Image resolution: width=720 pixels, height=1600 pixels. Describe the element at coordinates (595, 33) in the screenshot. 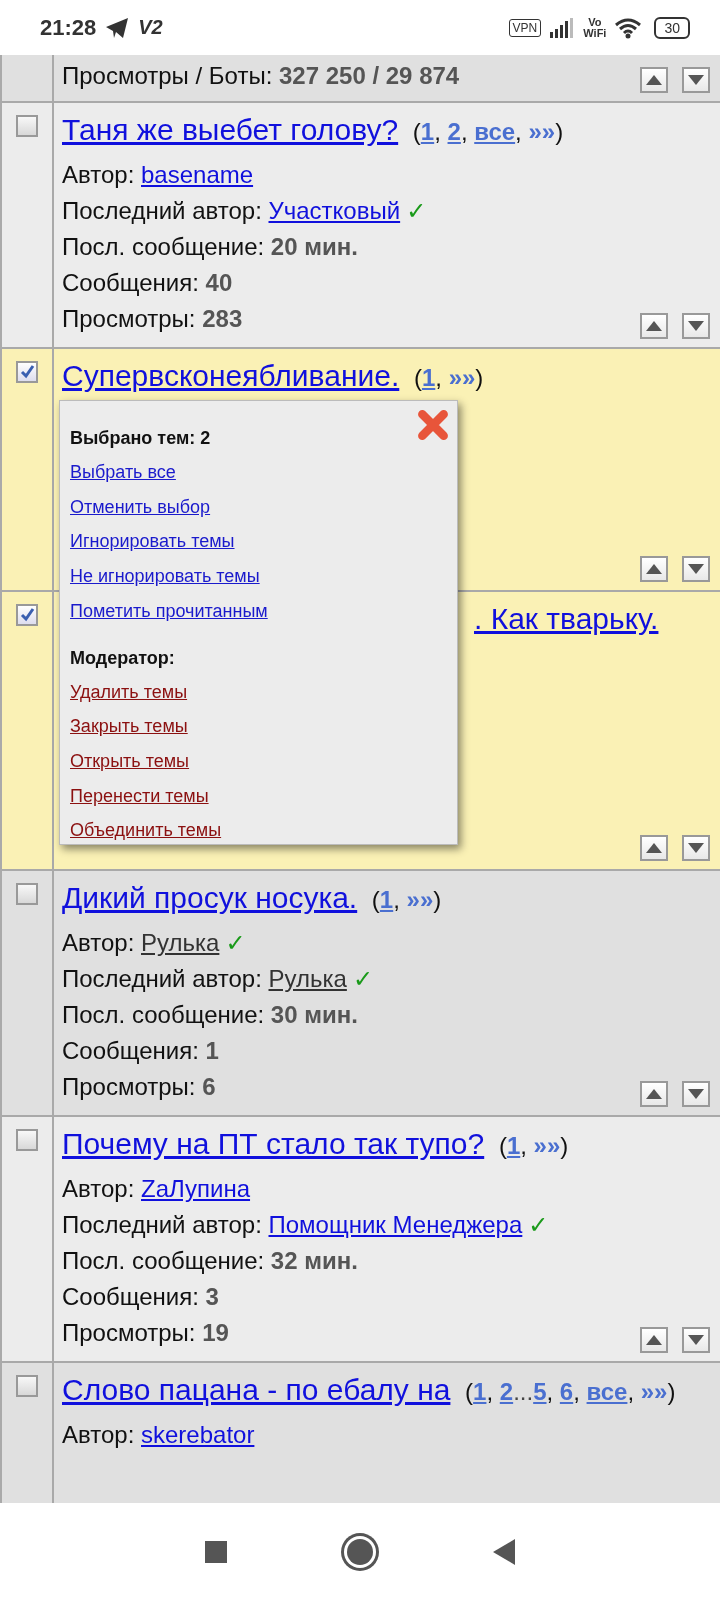

I see `vowifi-label: WiFi` at that location.